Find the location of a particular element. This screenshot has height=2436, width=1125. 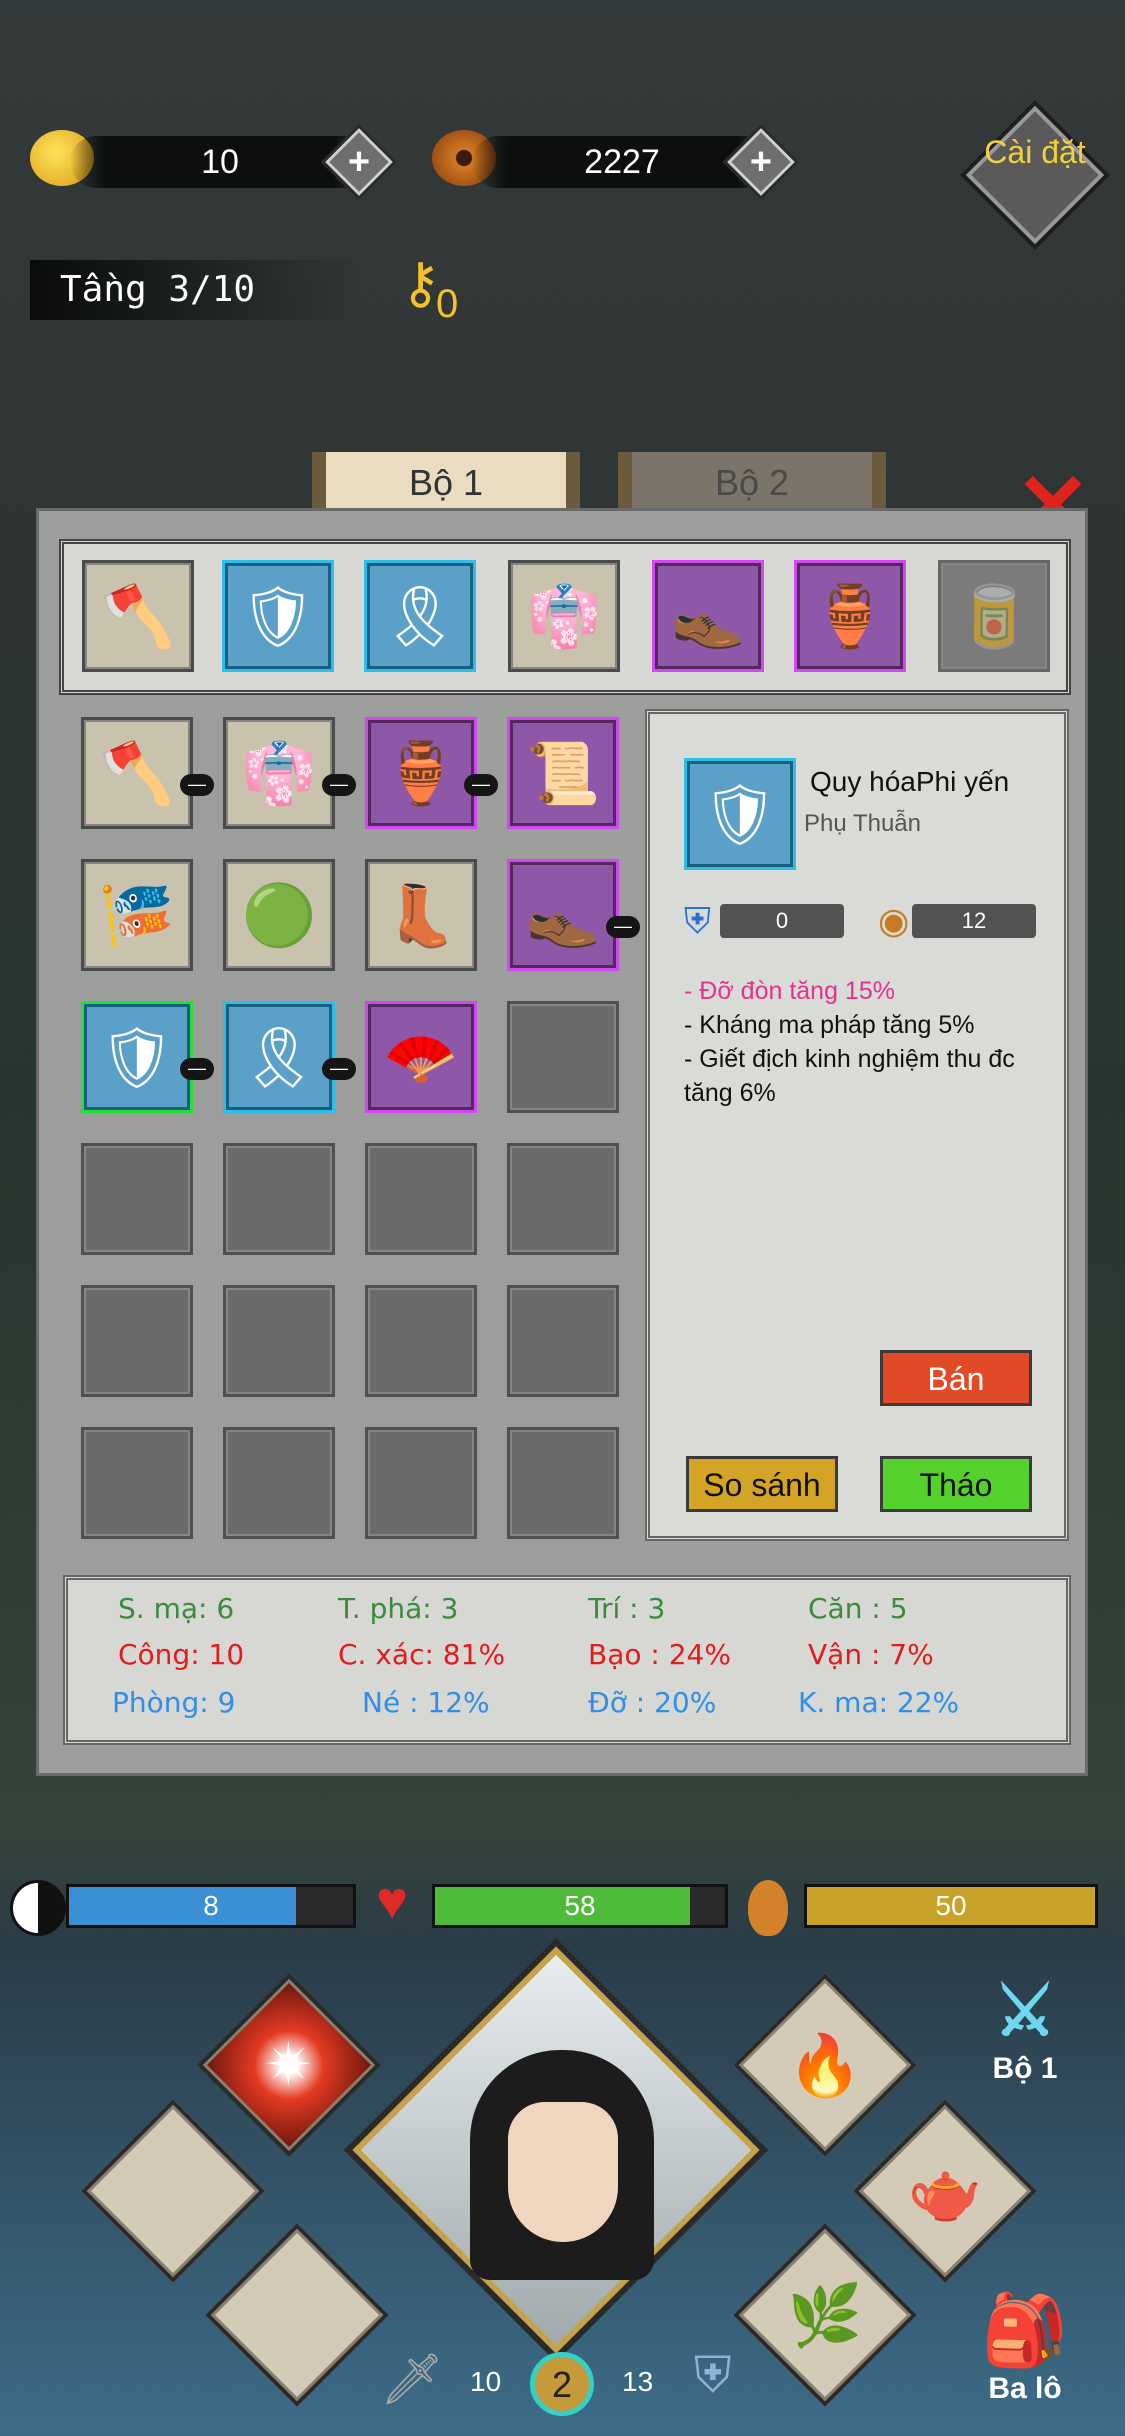

leaf-icon: 🌿 is located at coordinates (825, 2315).